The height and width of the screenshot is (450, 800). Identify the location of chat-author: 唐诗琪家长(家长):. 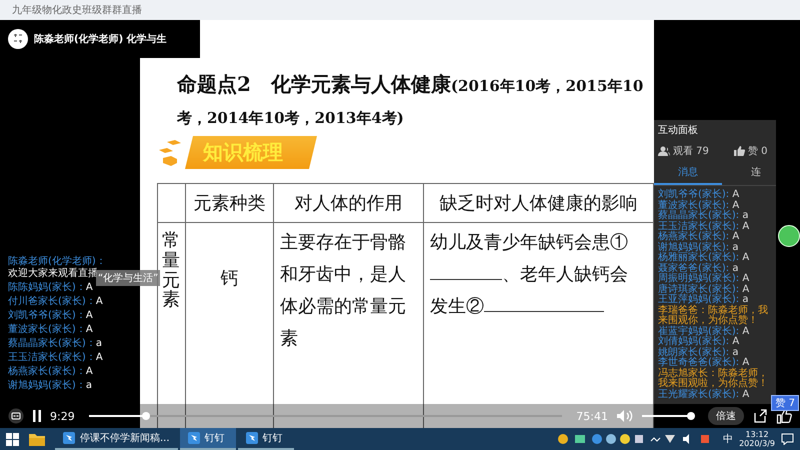
(699, 289).